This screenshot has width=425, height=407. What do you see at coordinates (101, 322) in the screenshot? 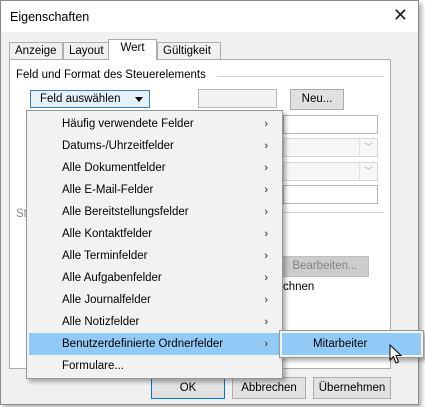
I see `menu-item-label: Alle Notizfelder` at bounding box center [101, 322].